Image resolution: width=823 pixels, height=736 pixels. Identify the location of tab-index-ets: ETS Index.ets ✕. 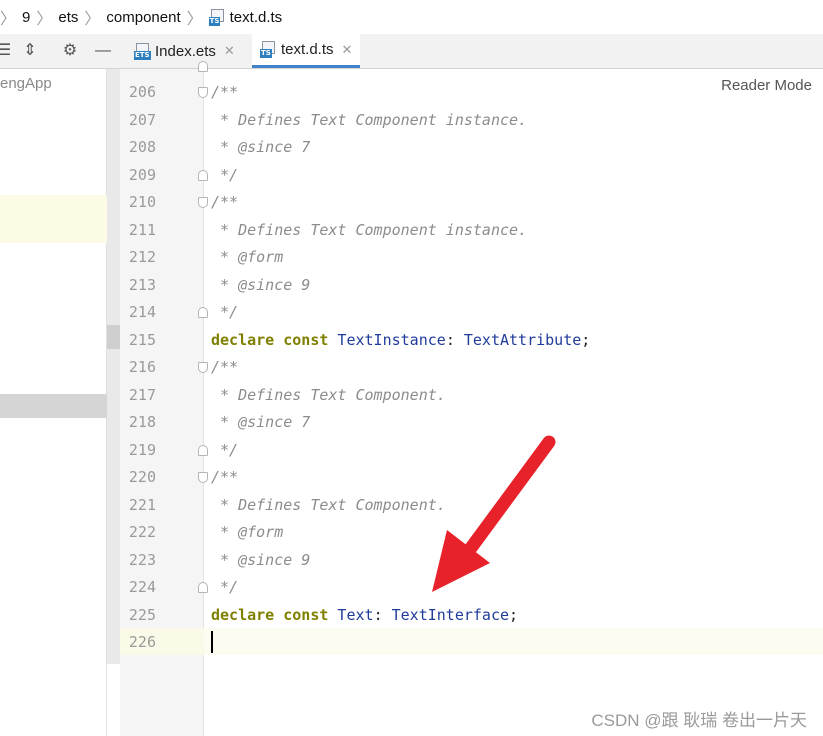
(184, 51).